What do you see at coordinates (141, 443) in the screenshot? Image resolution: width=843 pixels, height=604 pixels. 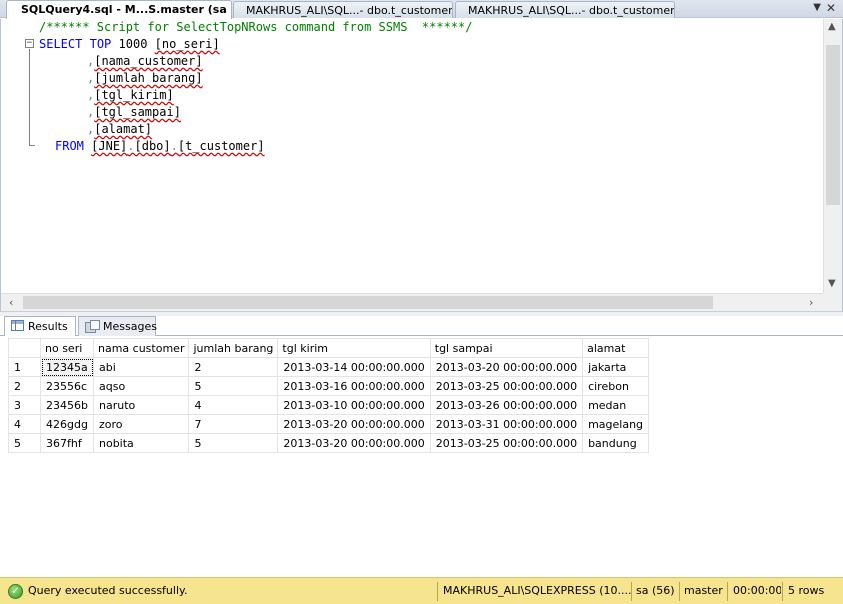 I see `table-cell: nobita` at bounding box center [141, 443].